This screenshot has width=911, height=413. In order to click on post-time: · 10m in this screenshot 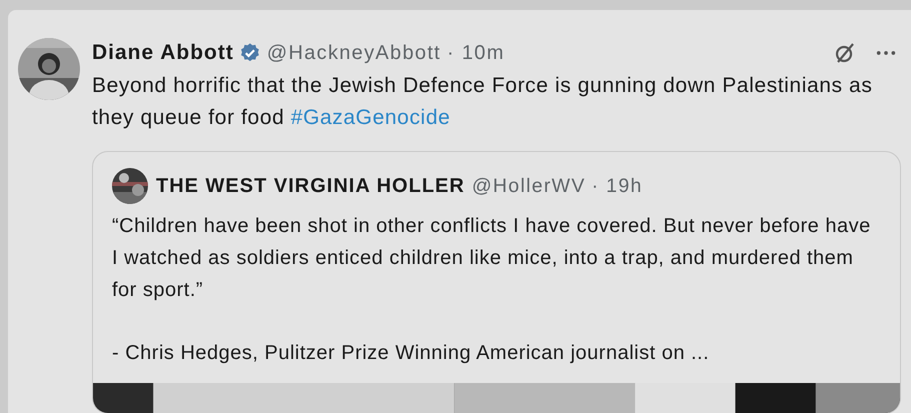, I will do `click(476, 53)`.